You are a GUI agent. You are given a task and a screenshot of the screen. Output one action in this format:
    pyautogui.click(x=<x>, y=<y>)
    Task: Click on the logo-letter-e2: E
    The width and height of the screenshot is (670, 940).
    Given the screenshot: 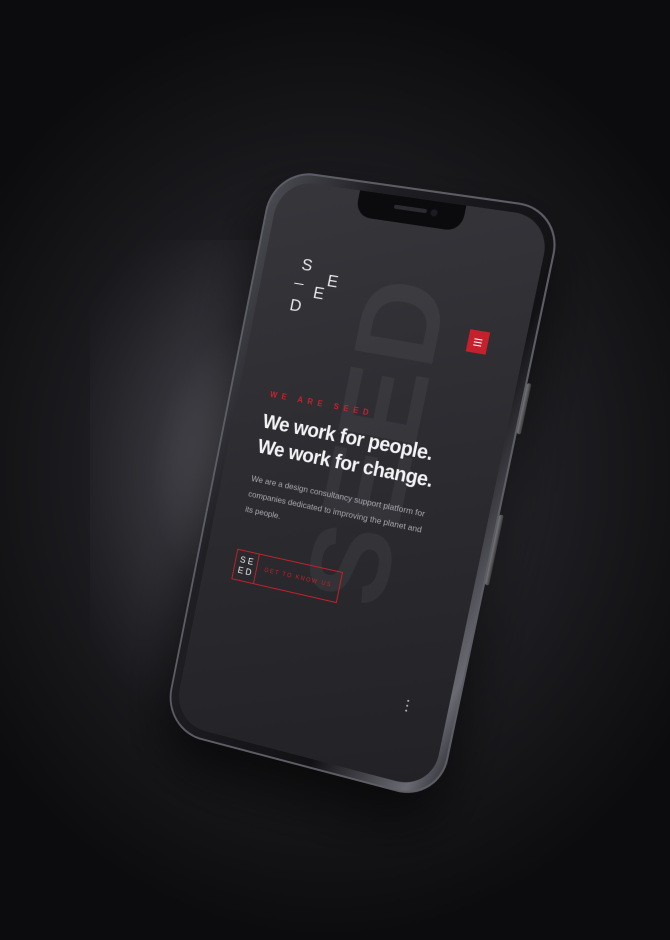 What is the action you would take?
    pyautogui.click(x=318, y=293)
    